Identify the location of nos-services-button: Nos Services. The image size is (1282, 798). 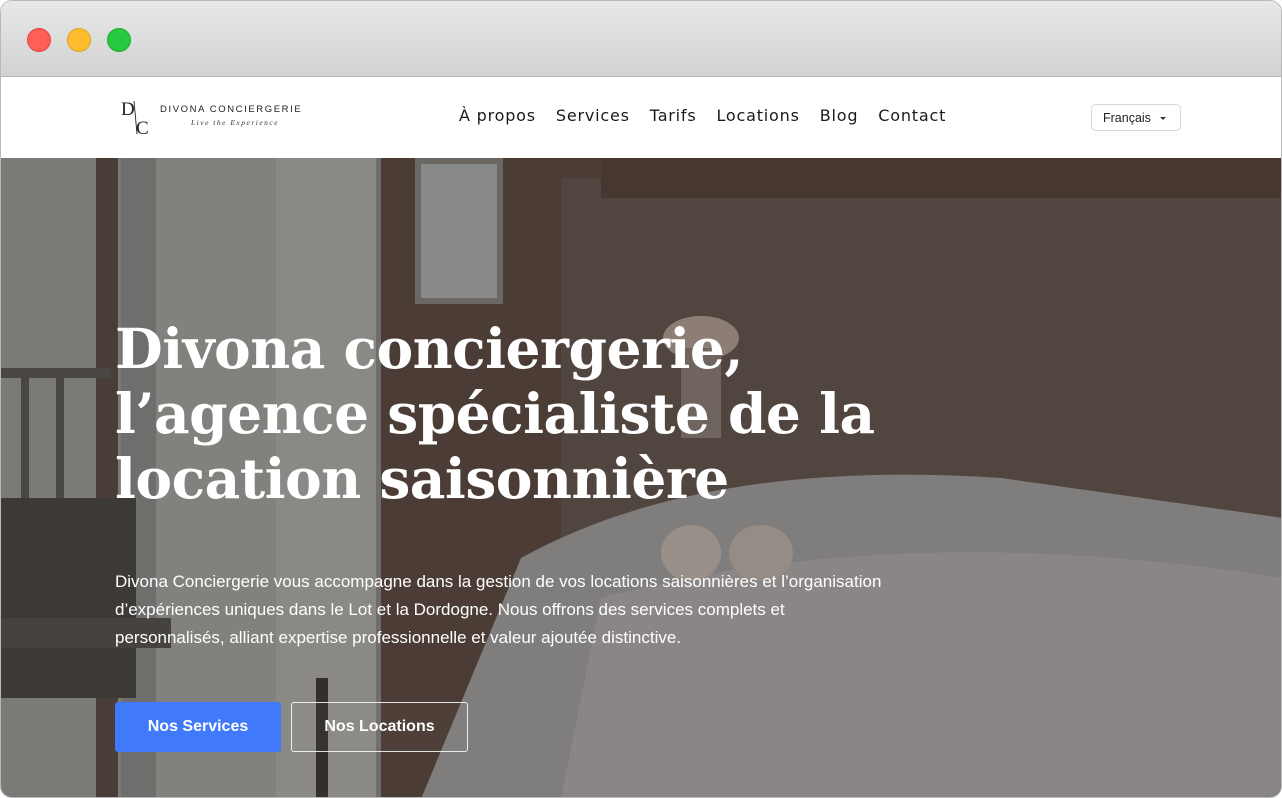
(198, 727).